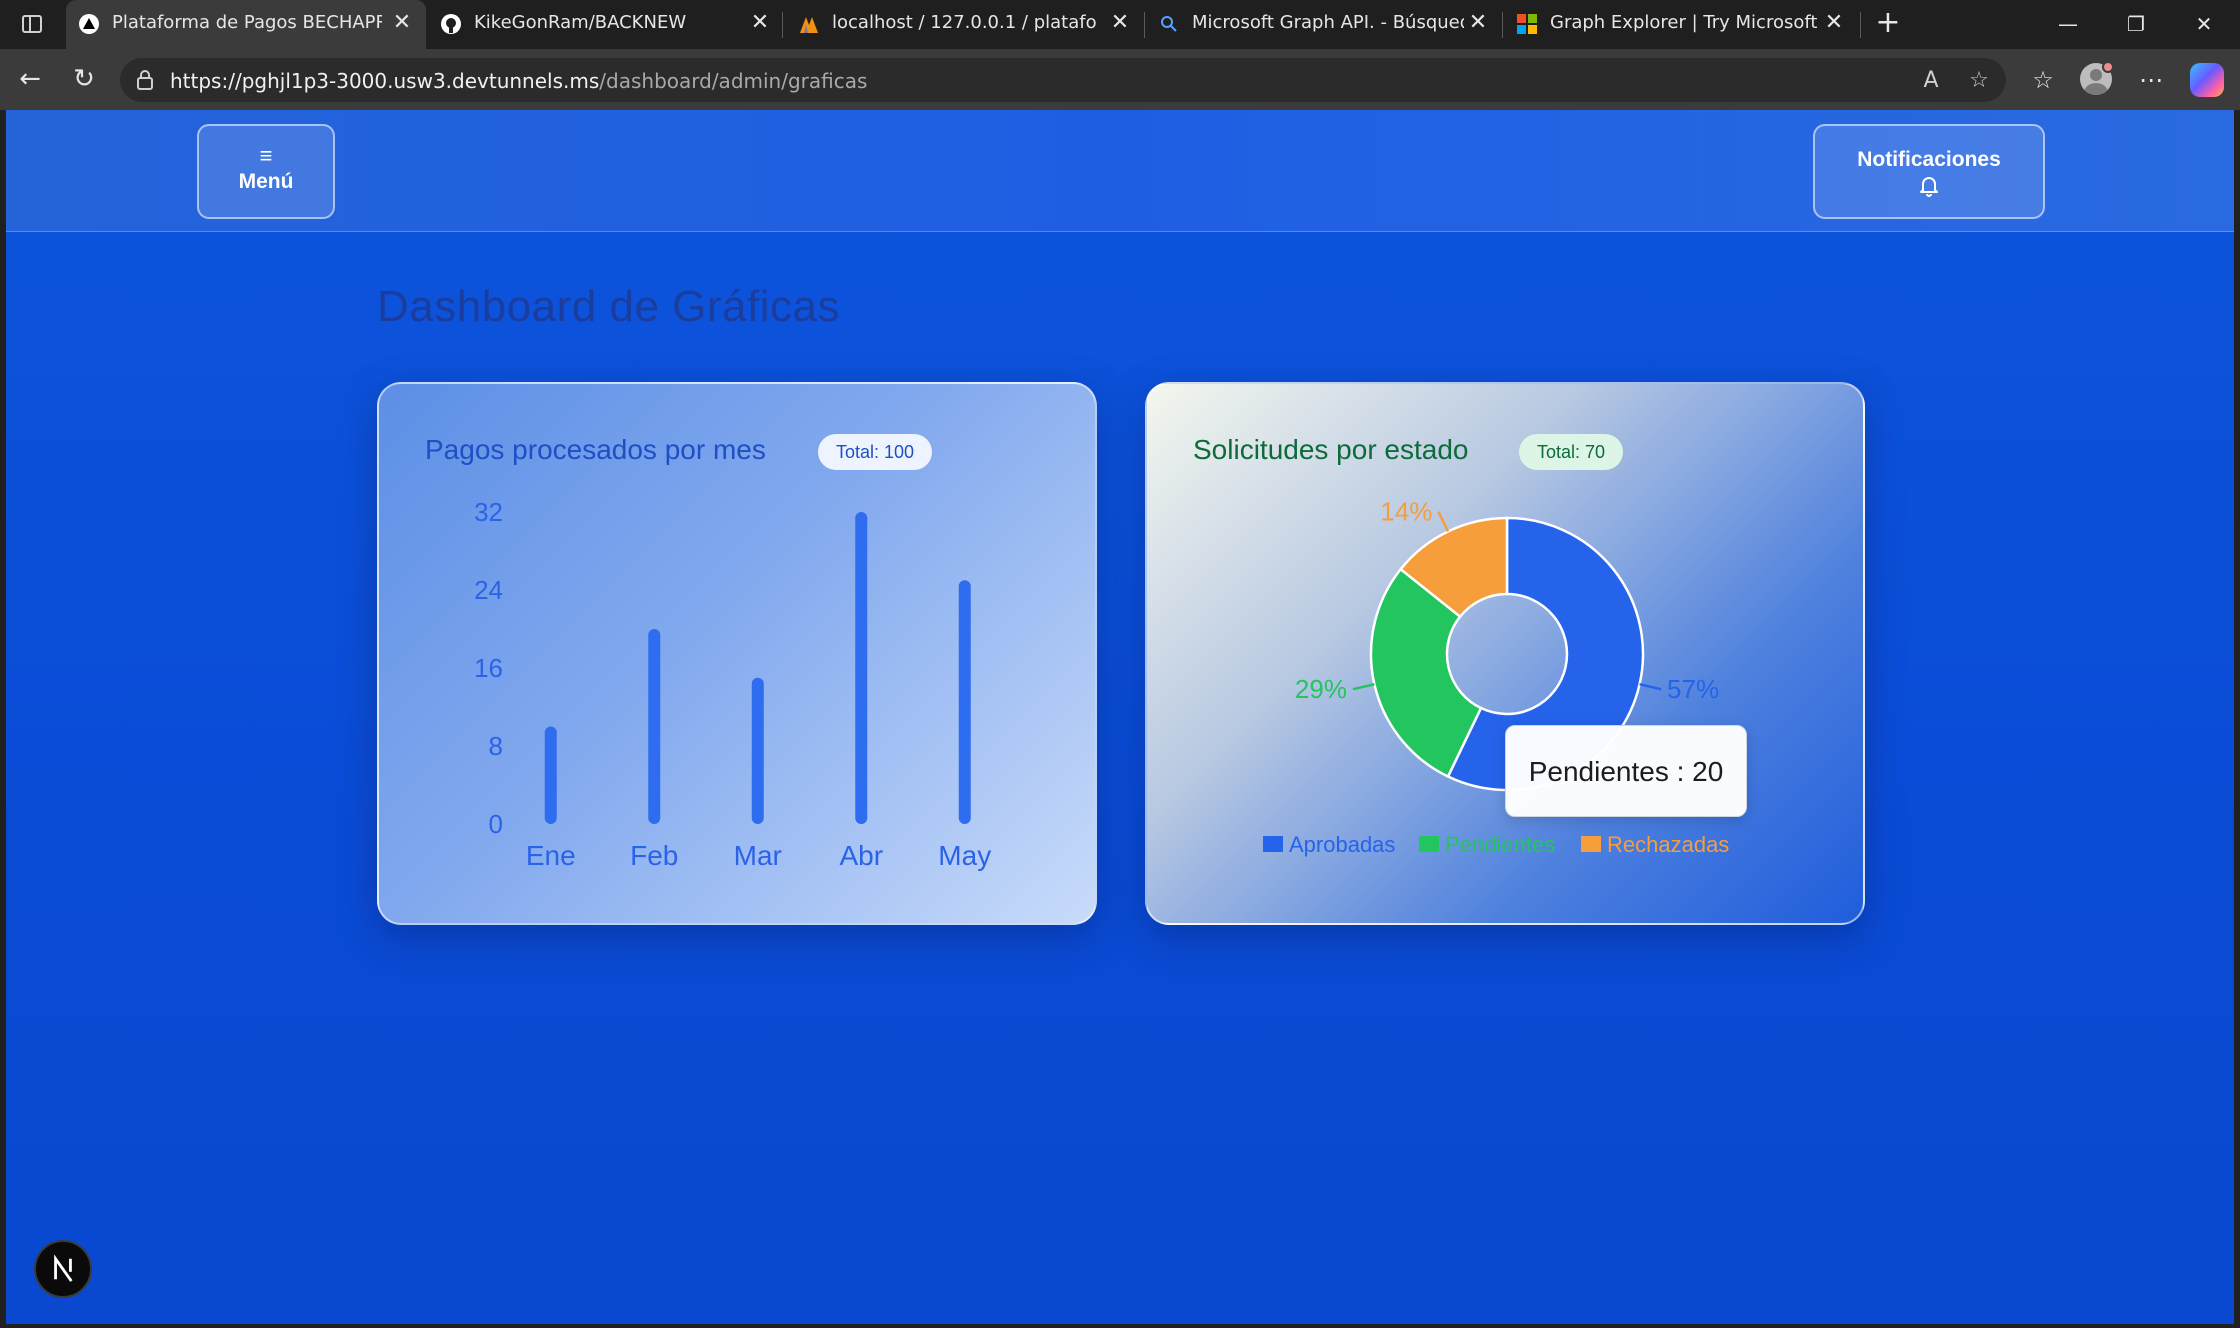 The image size is (2240, 1328). I want to click on restore-button: ❐, so click(2136, 24).